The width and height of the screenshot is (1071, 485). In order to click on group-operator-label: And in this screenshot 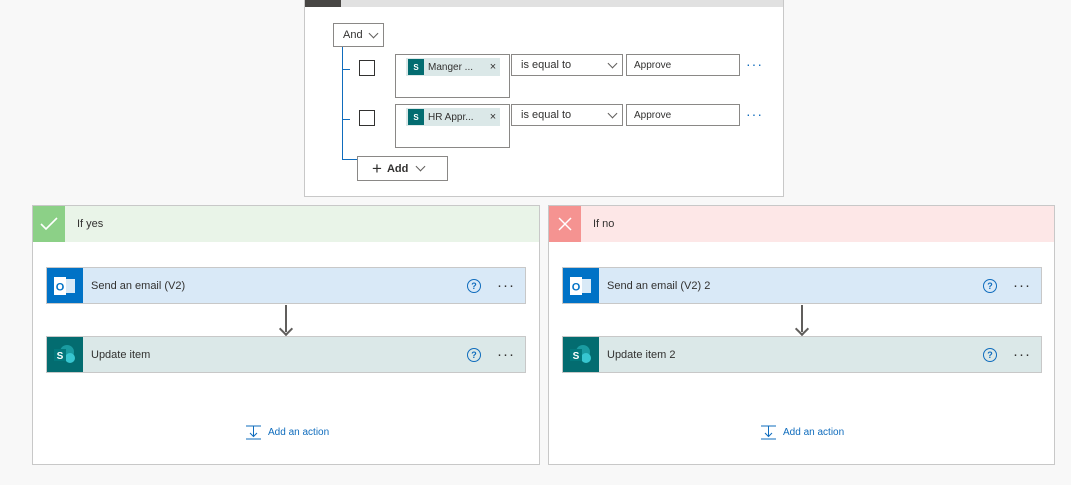, I will do `click(353, 35)`.